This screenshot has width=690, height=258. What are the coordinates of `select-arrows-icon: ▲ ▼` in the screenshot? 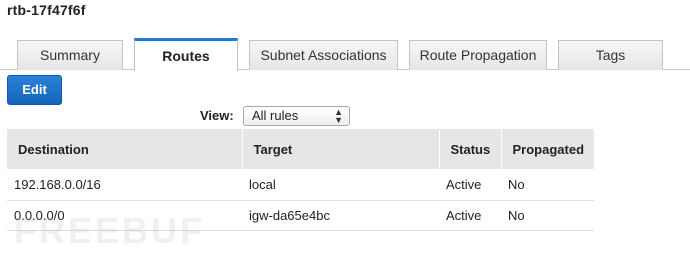 It's located at (338, 116).